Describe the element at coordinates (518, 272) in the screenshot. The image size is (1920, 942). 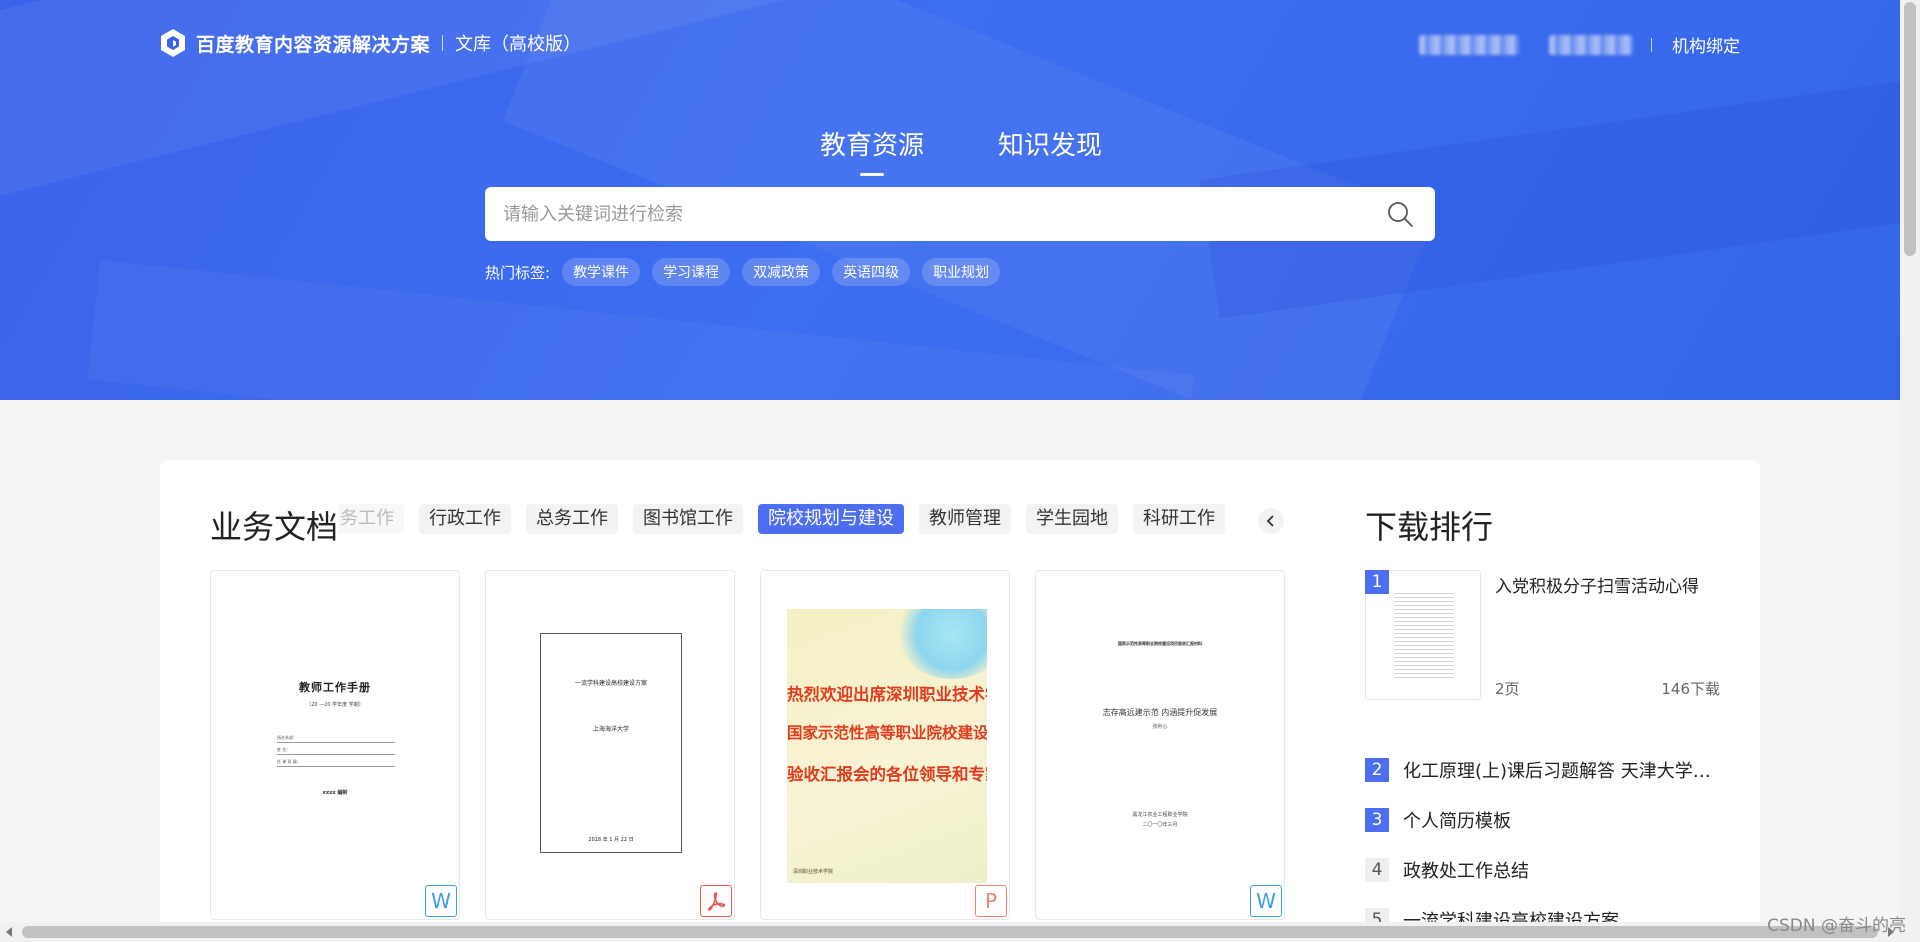
I see `hot-tags-label: 热门标签:` at that location.